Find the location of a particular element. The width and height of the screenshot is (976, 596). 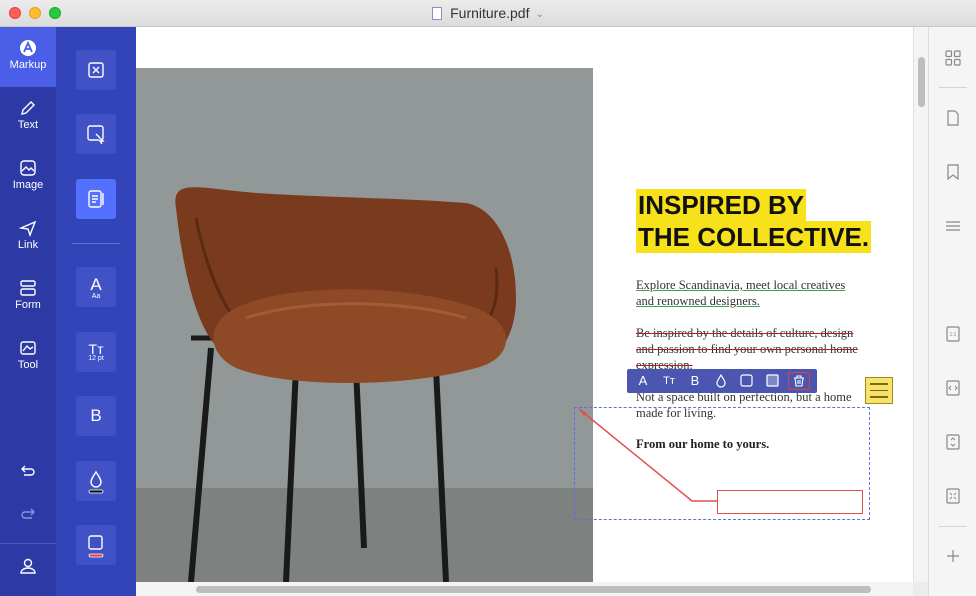

redo-icon is located at coordinates (28, 513).